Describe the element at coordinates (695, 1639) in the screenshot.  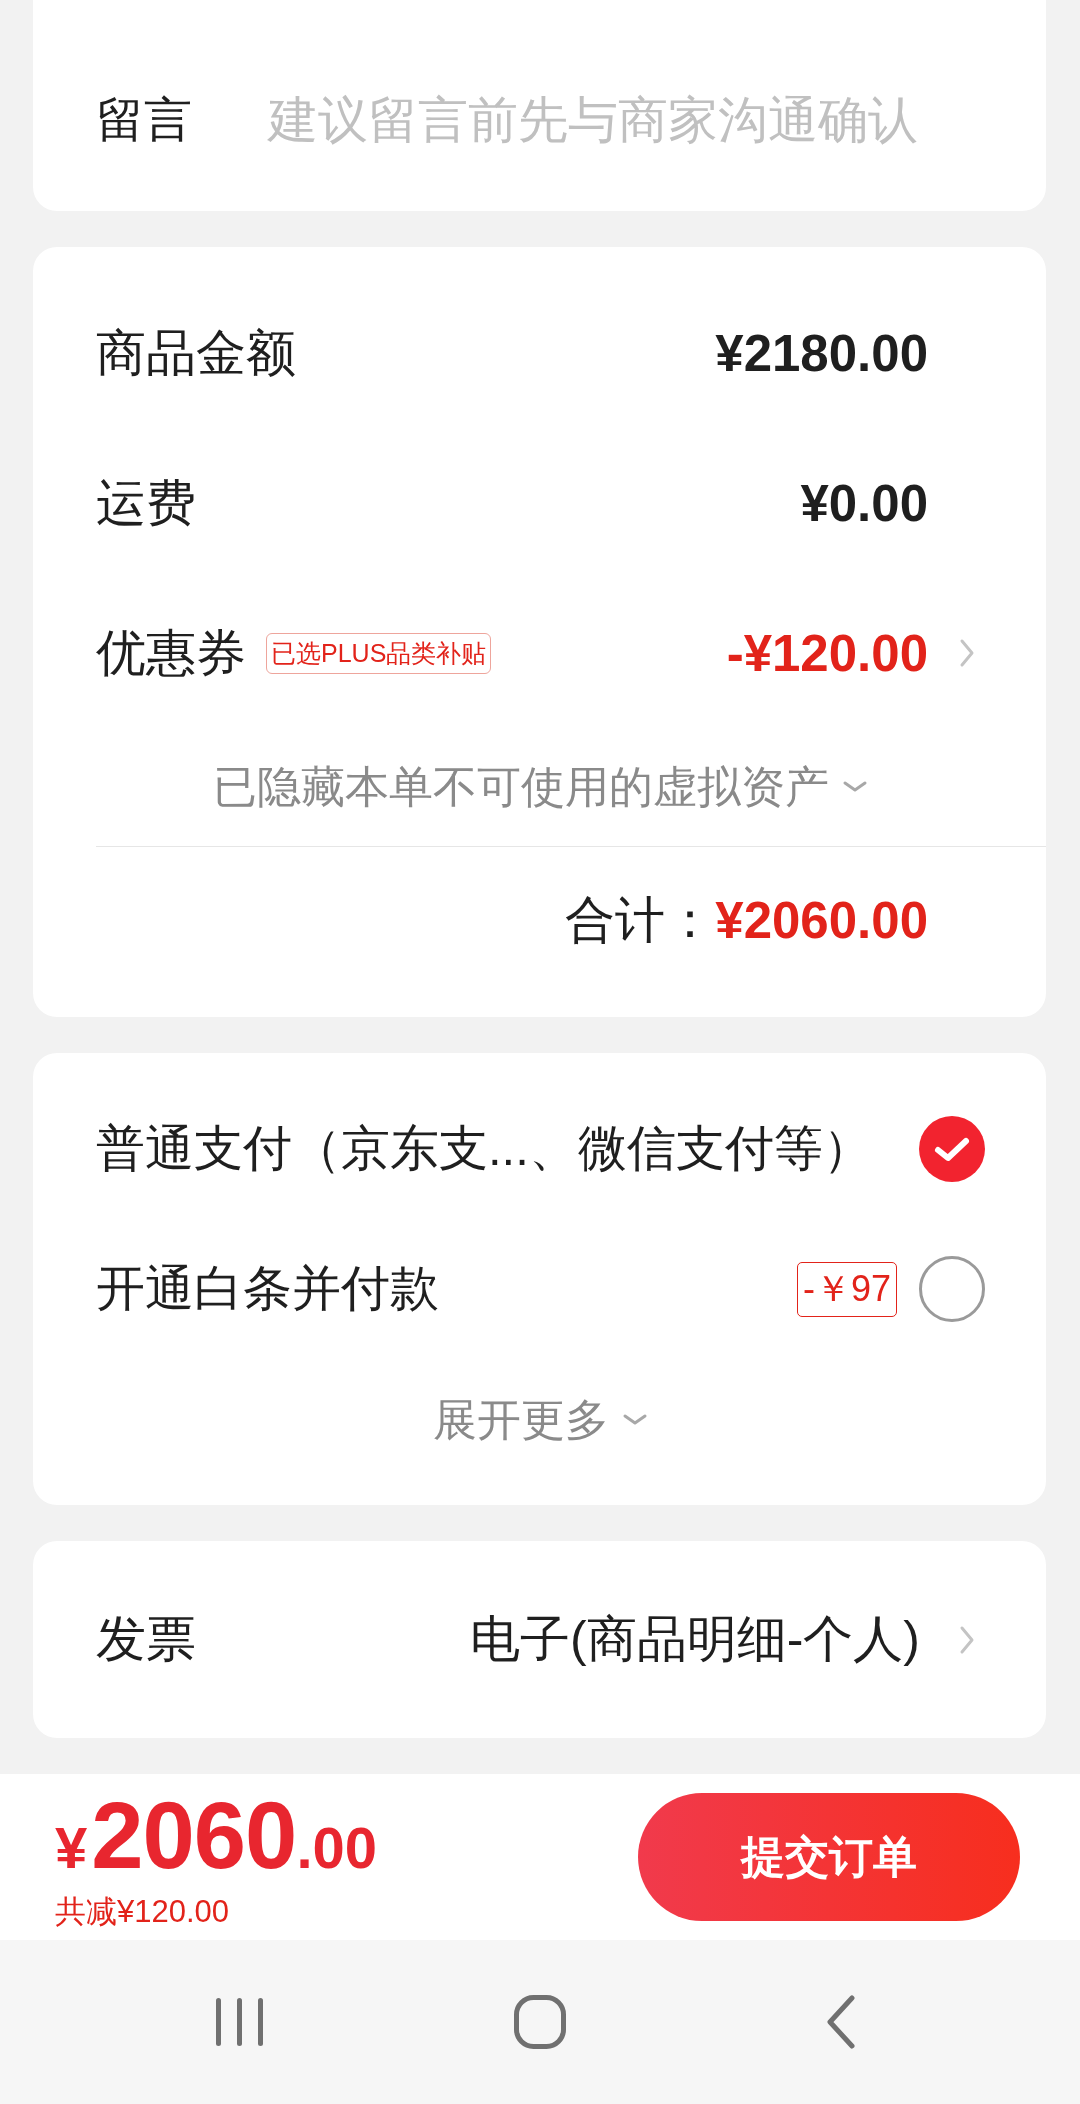
I see `invoice-value: 电子(商品明细-个人)` at that location.